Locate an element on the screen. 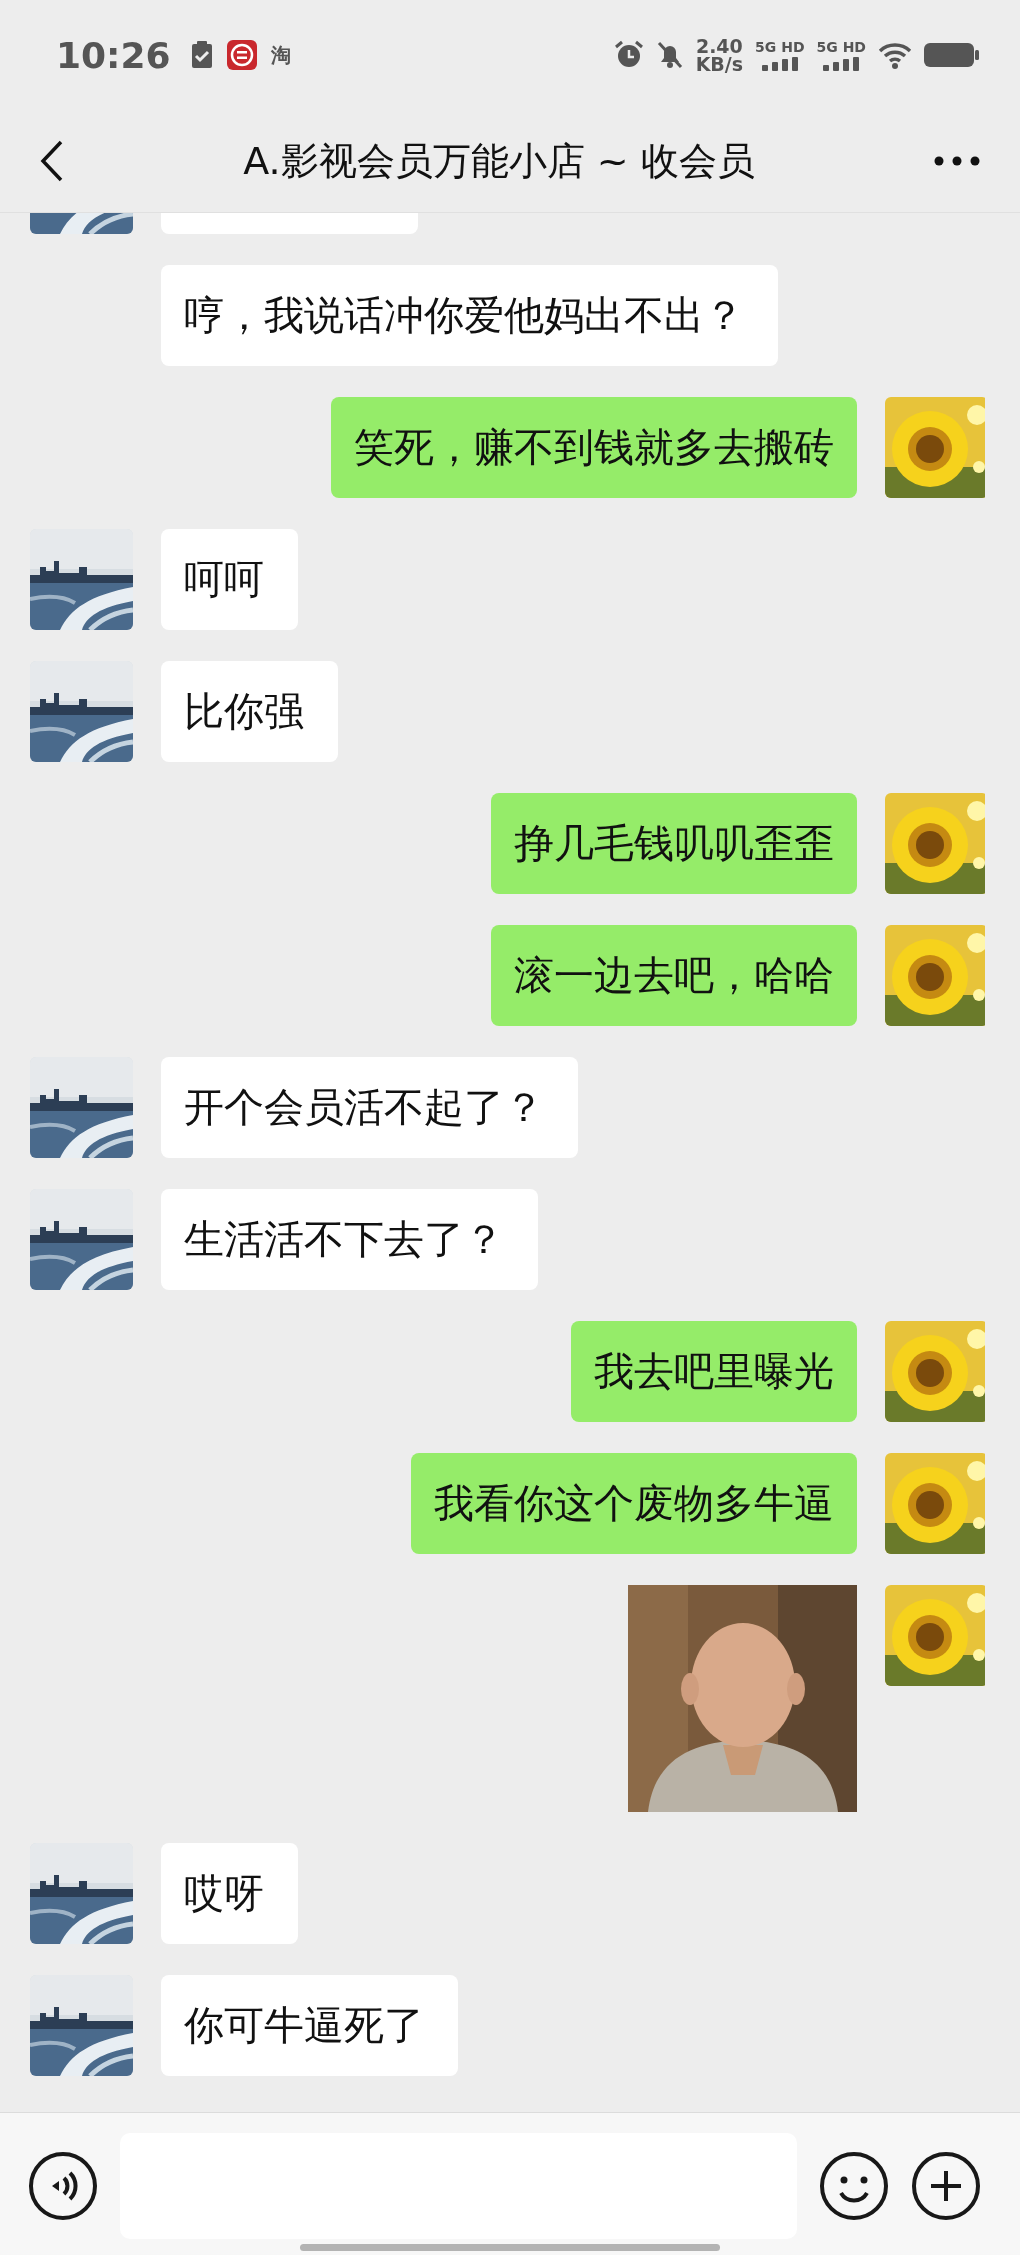  message-bubble: 呵呵 is located at coordinates (229, 579).